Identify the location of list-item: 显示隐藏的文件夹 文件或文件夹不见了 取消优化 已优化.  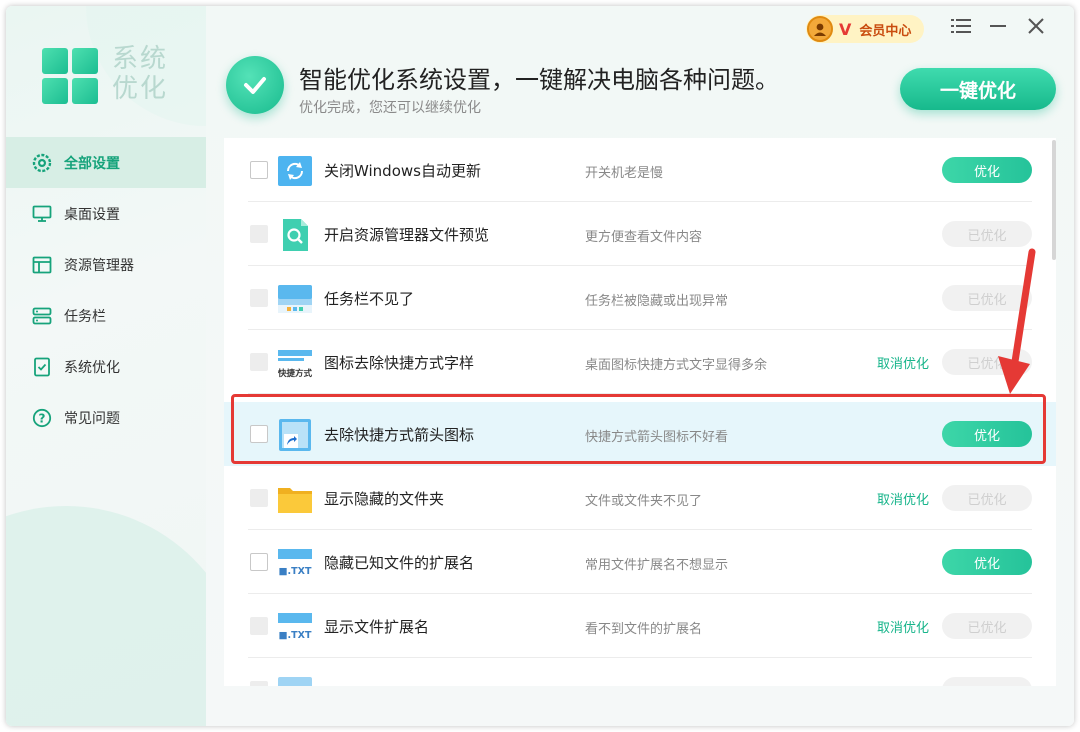
(640, 498).